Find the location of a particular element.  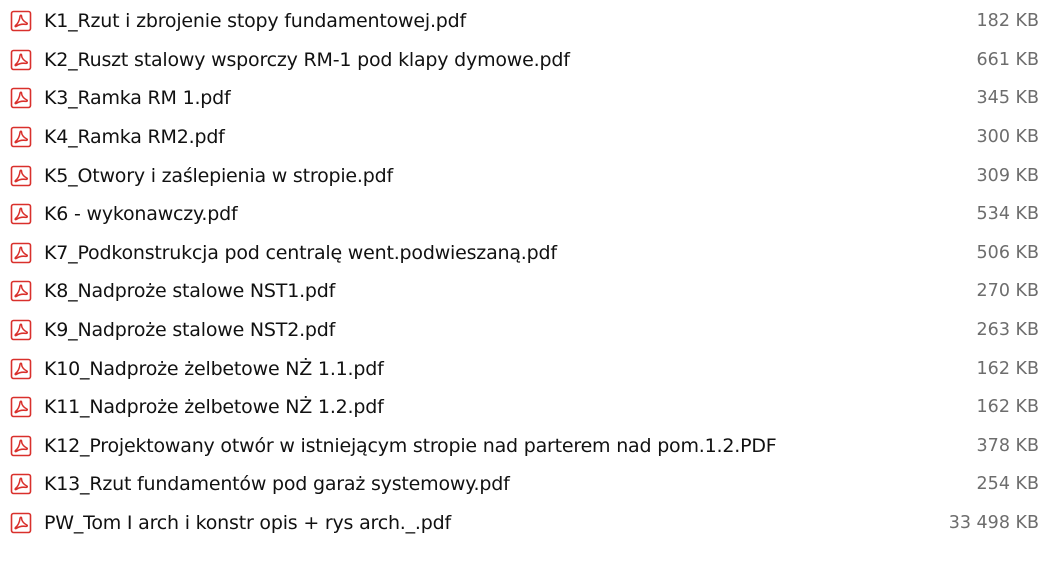

file-size: 270 KB is located at coordinates (1007, 291).